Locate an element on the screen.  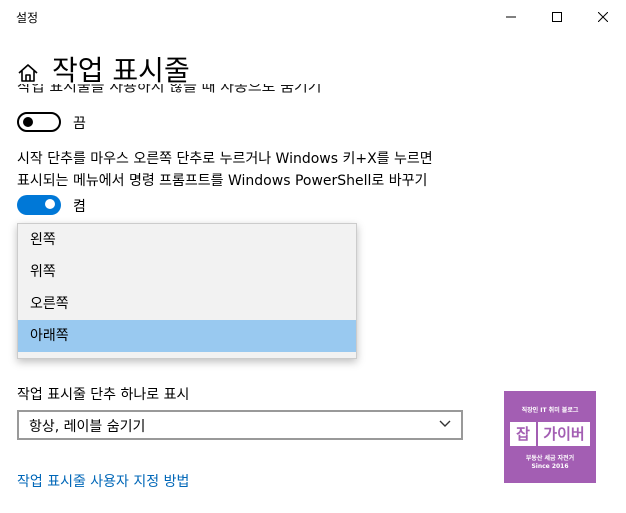
maximize-icon is located at coordinates (557, 16).